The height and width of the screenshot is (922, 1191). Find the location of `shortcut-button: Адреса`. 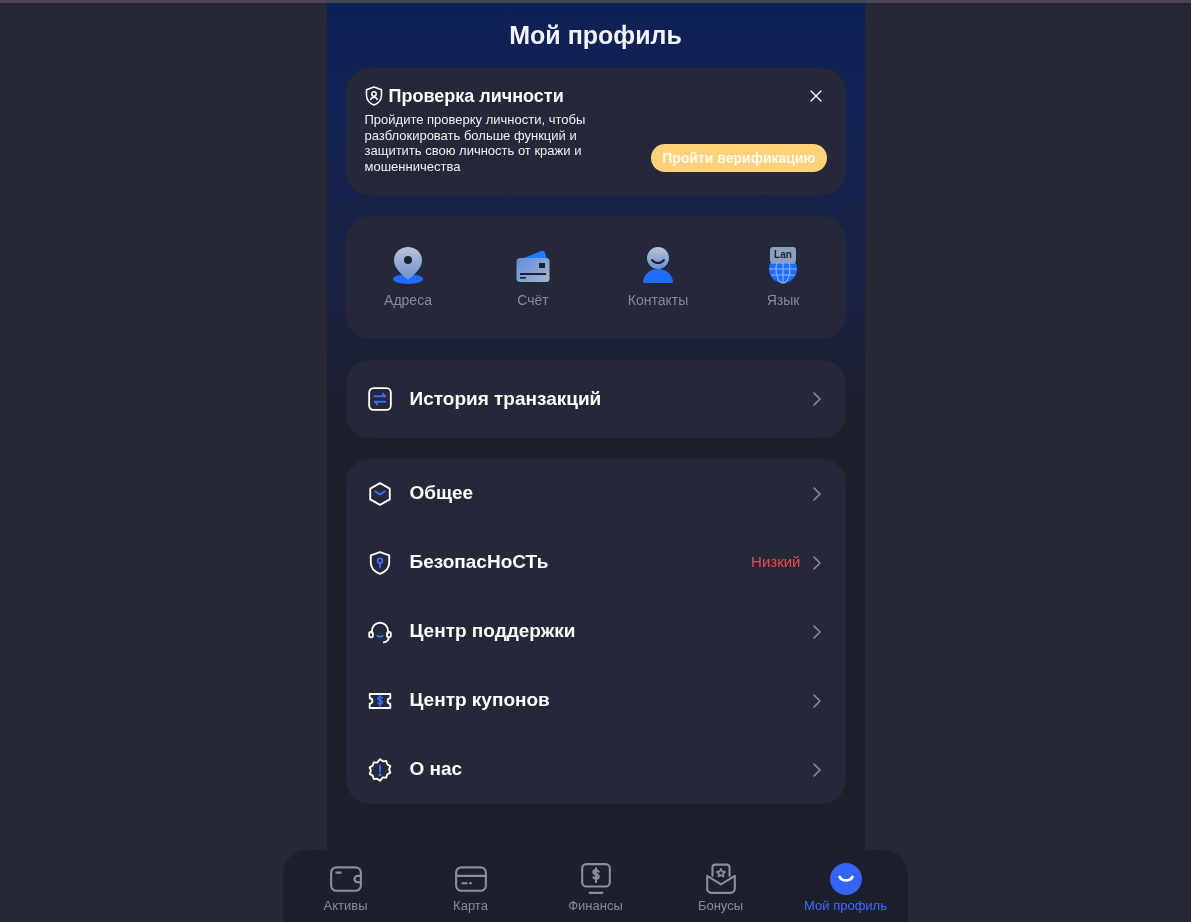

shortcut-button: Адреса is located at coordinates (408, 278).